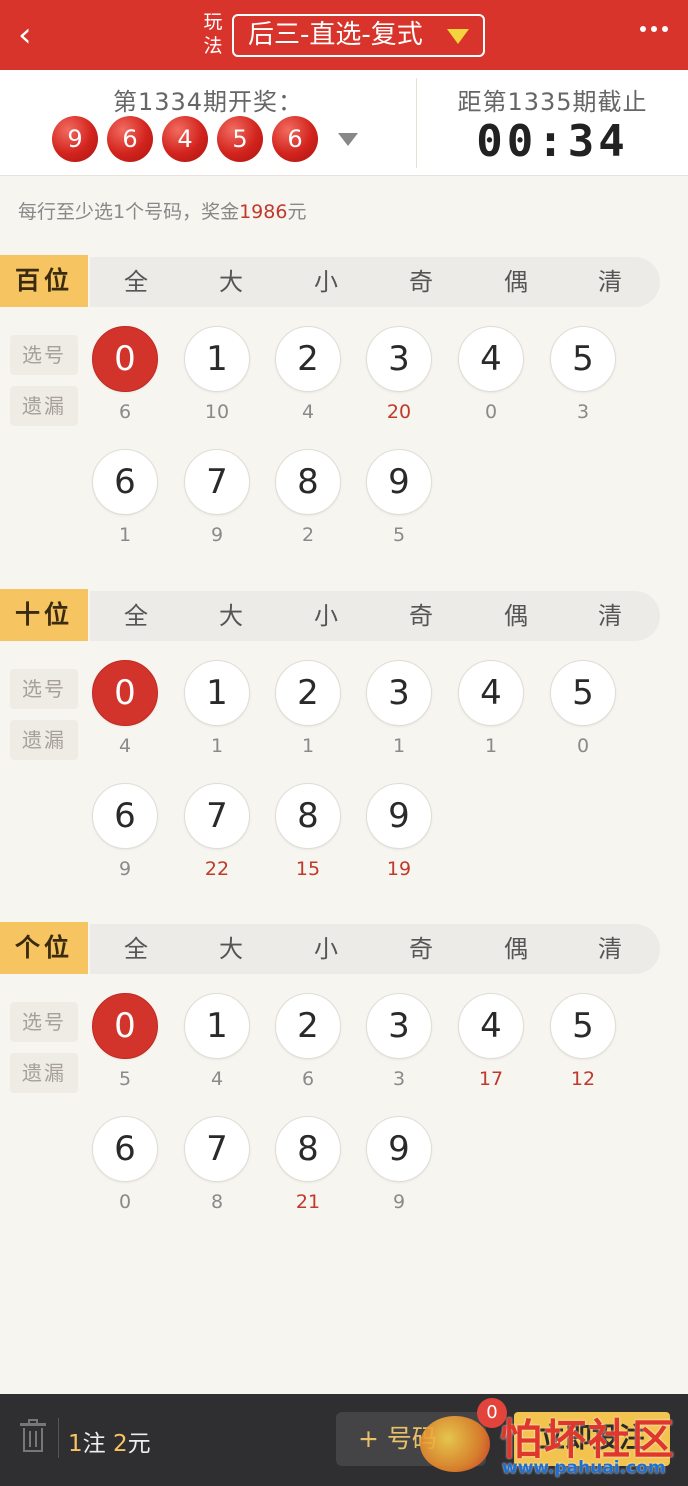 This screenshot has width=688, height=1486. What do you see at coordinates (552, 141) in the screenshot?
I see `countdown-timer: 00:34` at bounding box center [552, 141].